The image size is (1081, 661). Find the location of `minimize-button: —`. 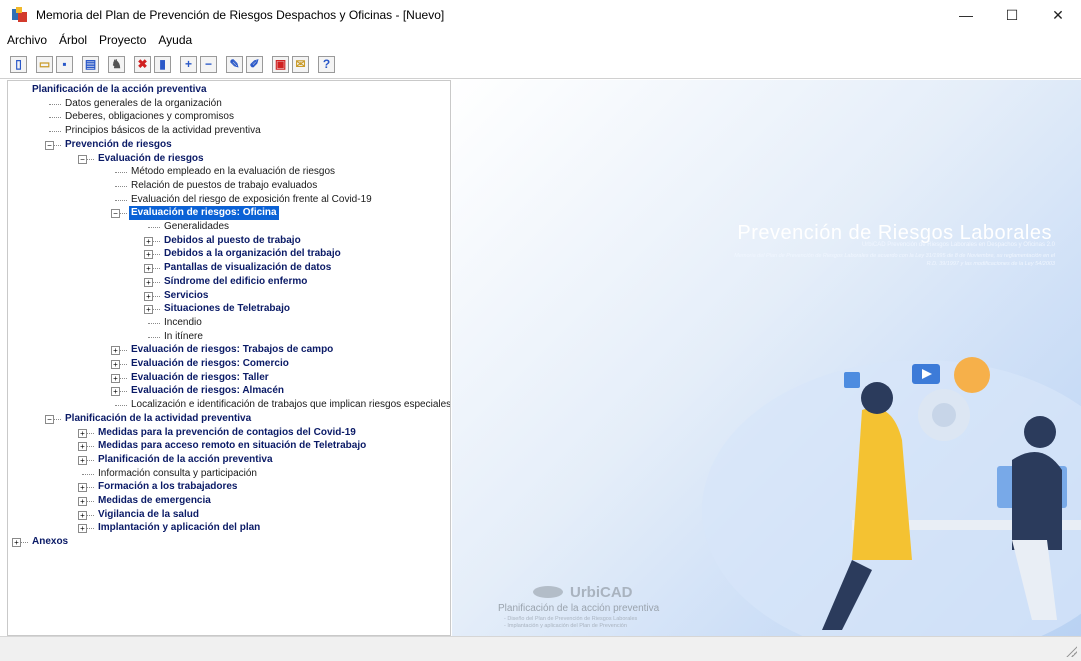

minimize-button: — is located at coordinates (966, 15).